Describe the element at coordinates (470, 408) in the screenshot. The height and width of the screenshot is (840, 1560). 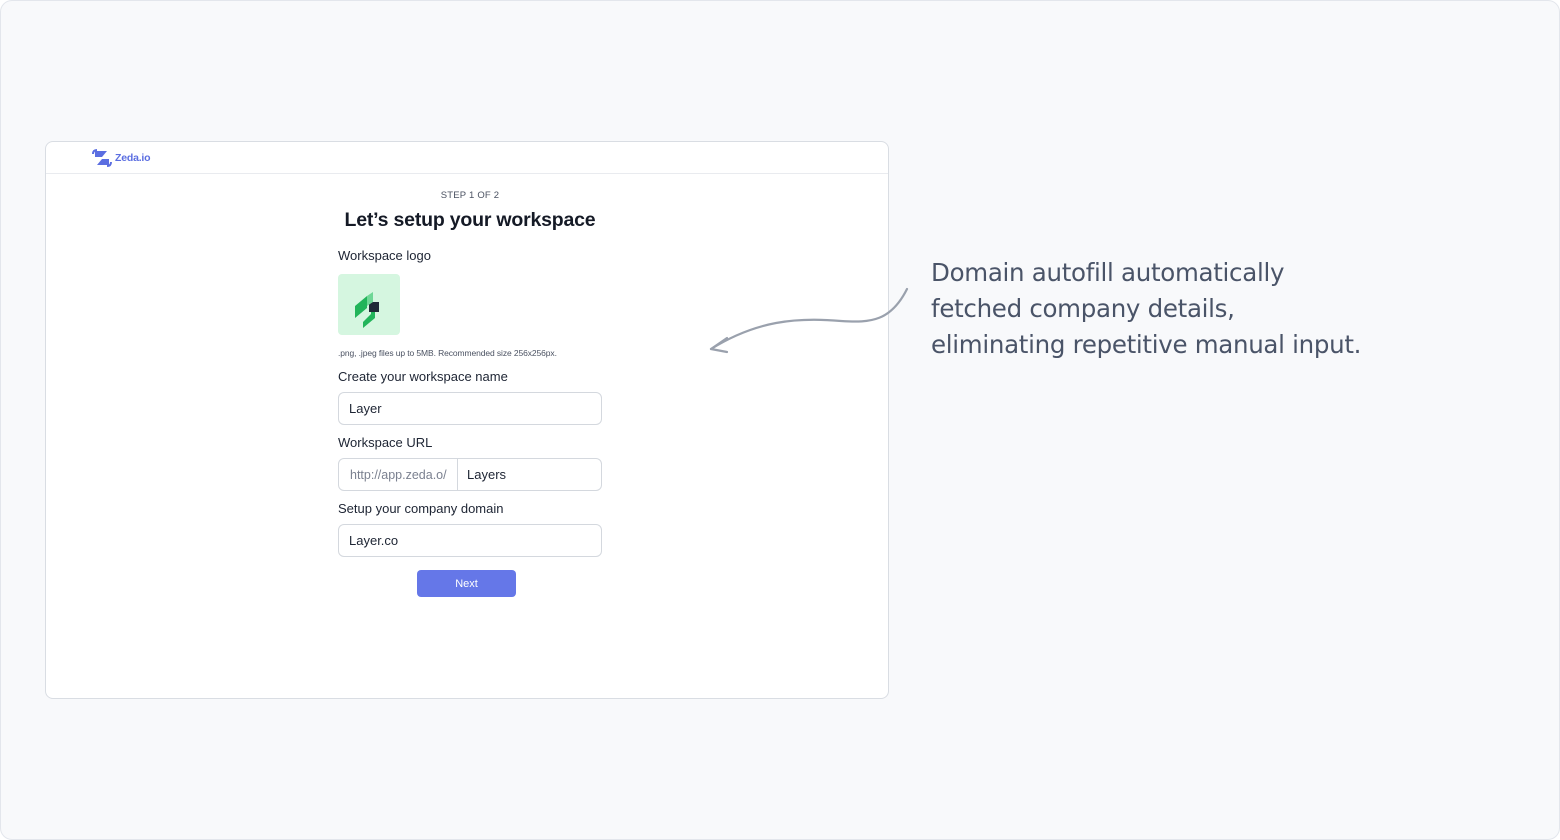
I see `workspace-name-input: Layer` at that location.